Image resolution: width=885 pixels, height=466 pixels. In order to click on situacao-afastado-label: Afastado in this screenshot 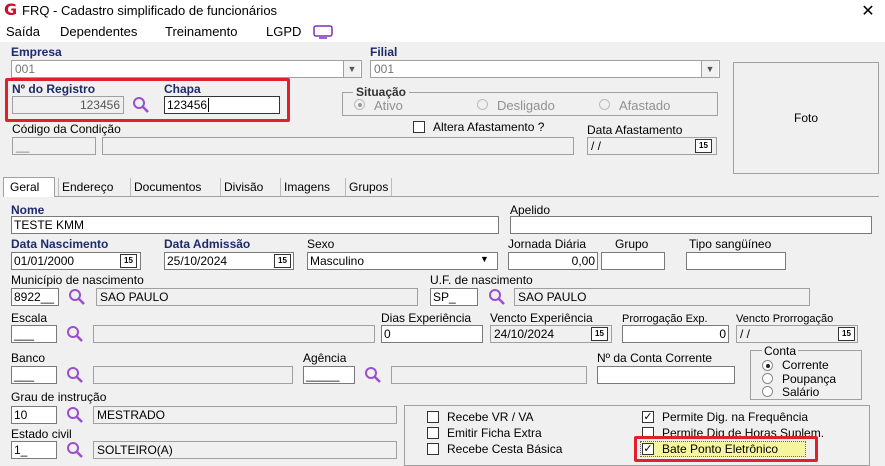, I will do `click(645, 105)`.